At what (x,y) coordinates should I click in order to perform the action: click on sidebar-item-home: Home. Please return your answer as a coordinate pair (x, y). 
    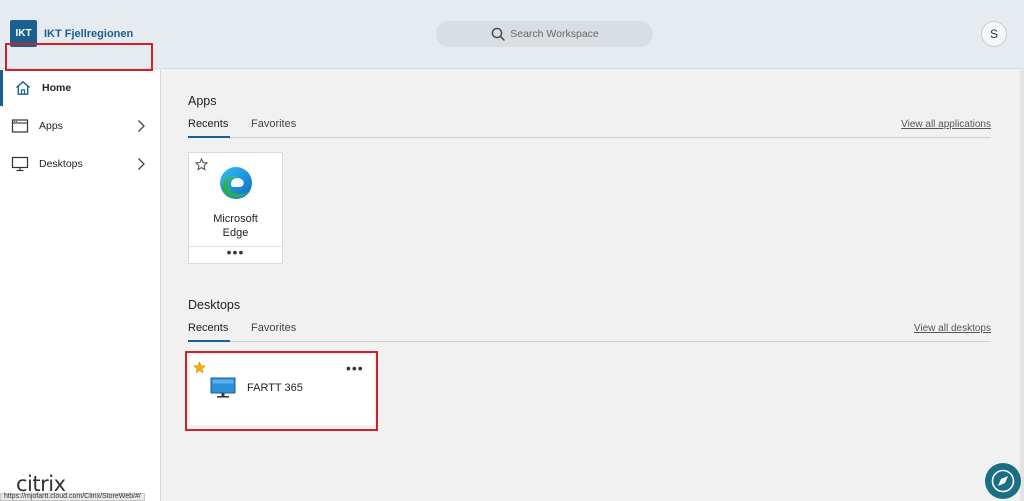
    Looking at the image, I should click on (80, 88).